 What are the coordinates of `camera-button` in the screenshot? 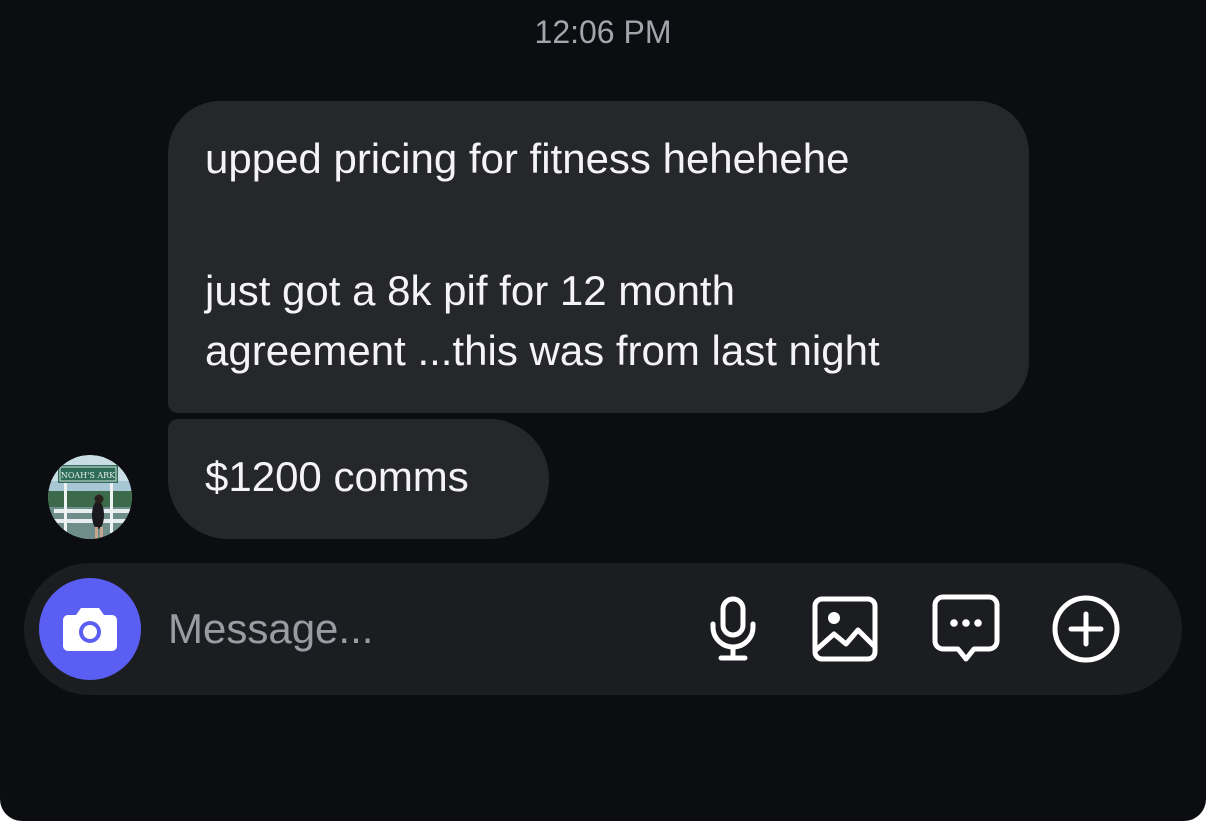 It's located at (90, 629).